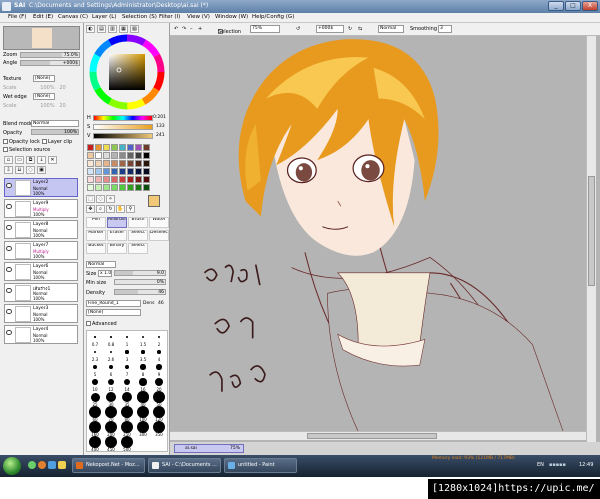  Describe the element at coordinates (52, 465) in the screenshot. I see `quicklaunch-icon` at that location.